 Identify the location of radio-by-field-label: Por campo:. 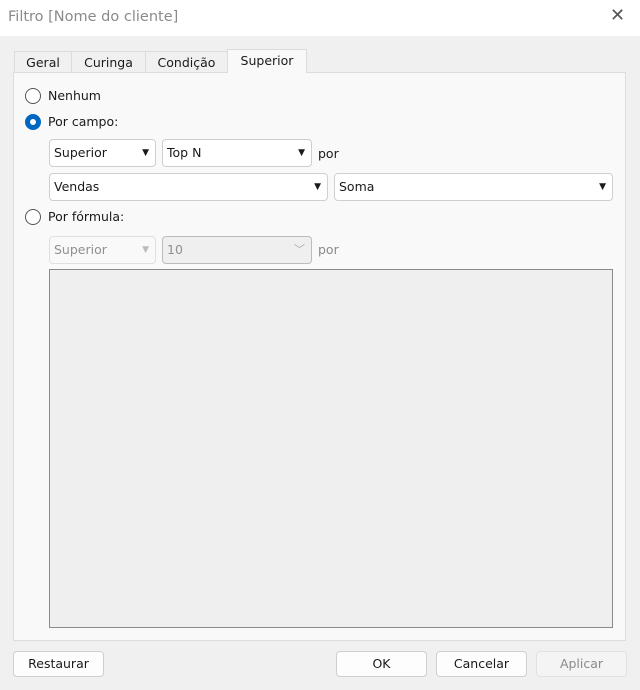
(83, 121).